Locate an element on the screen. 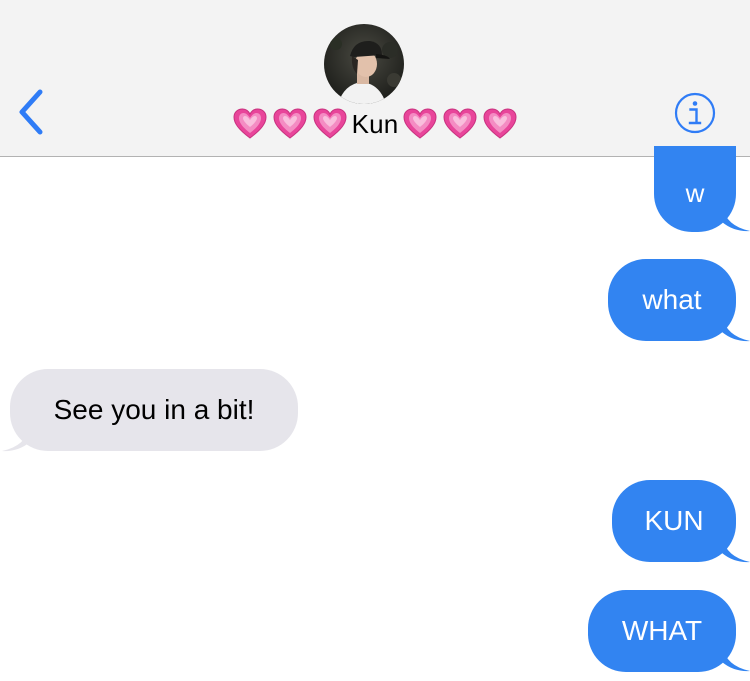 The image size is (750, 681). message-text: w is located at coordinates (695, 193).